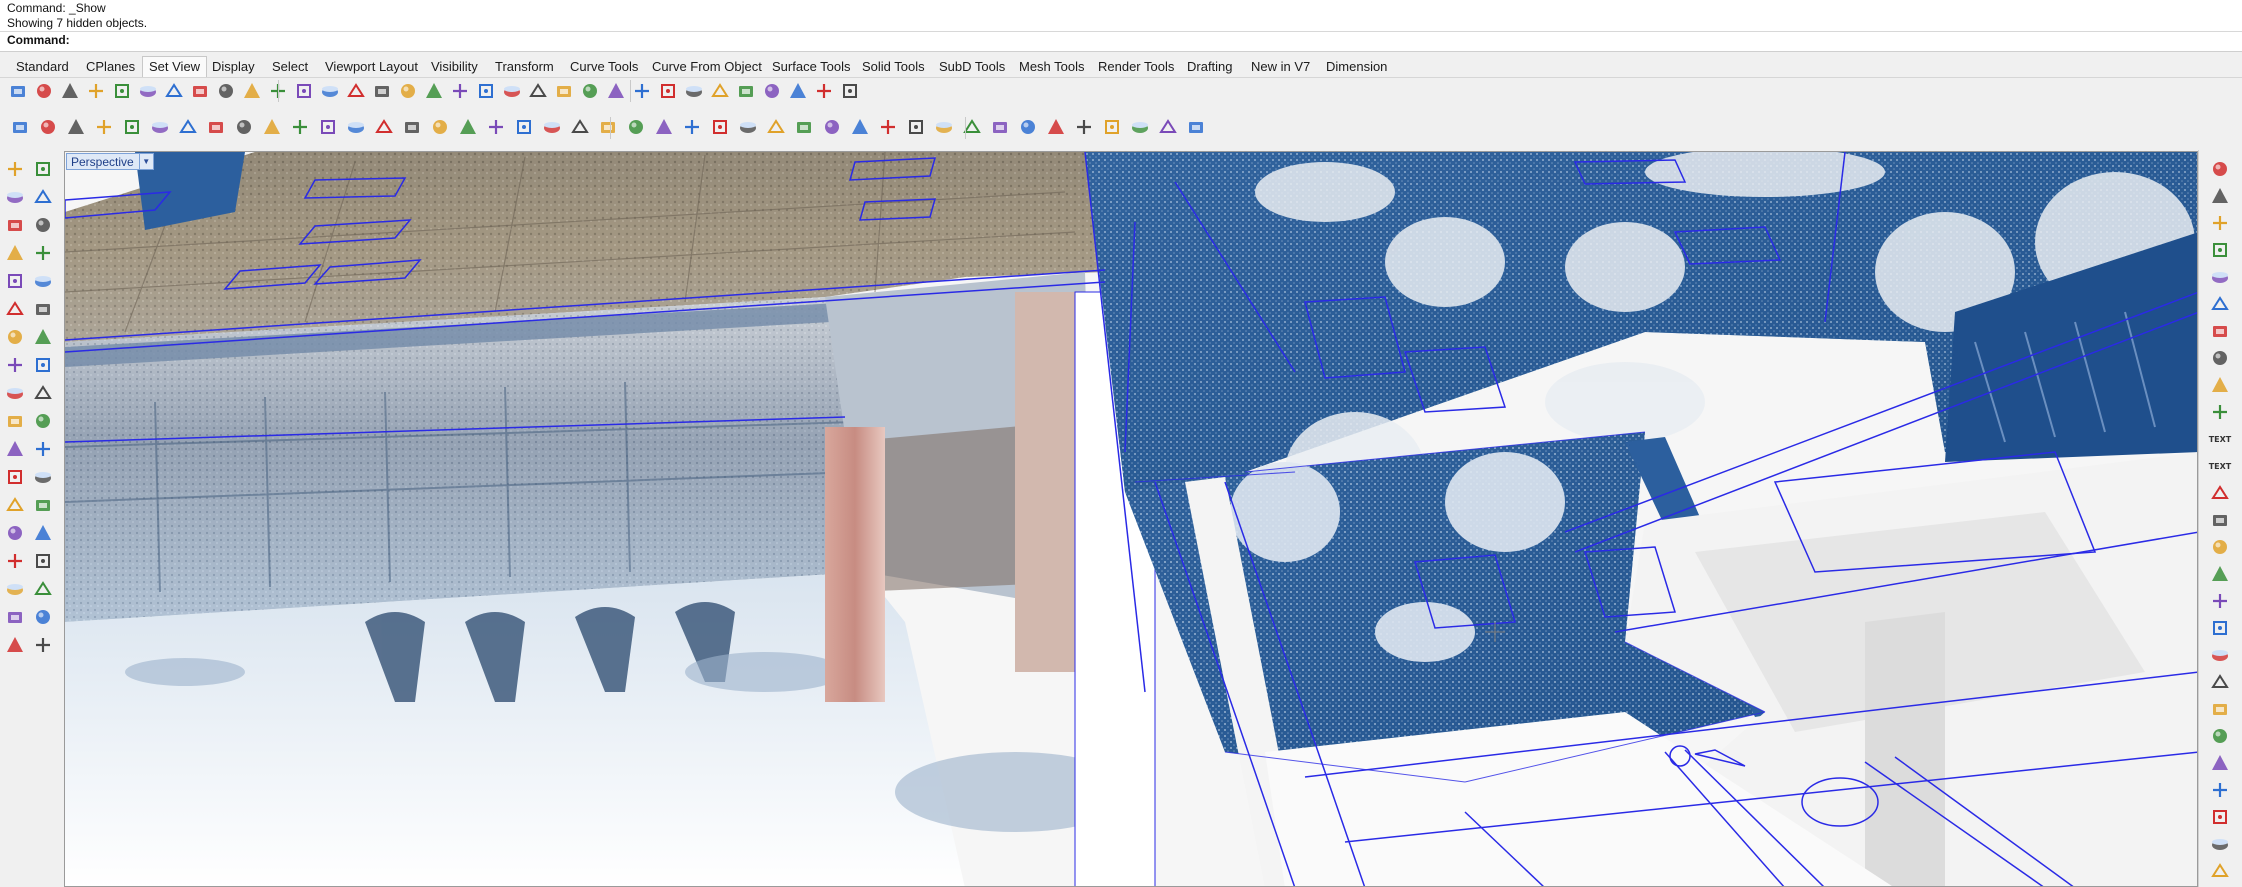 This screenshot has height=887, width=2242. I want to click on show-icon, so click(43, 617).